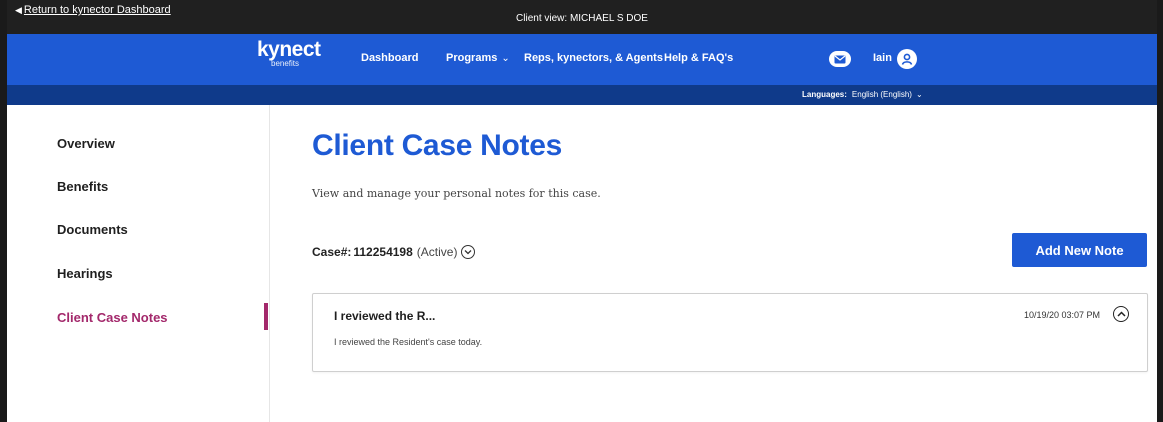 The image size is (1163, 422). I want to click on case-selector: Case#: 112254198 (Active), so click(394, 252).